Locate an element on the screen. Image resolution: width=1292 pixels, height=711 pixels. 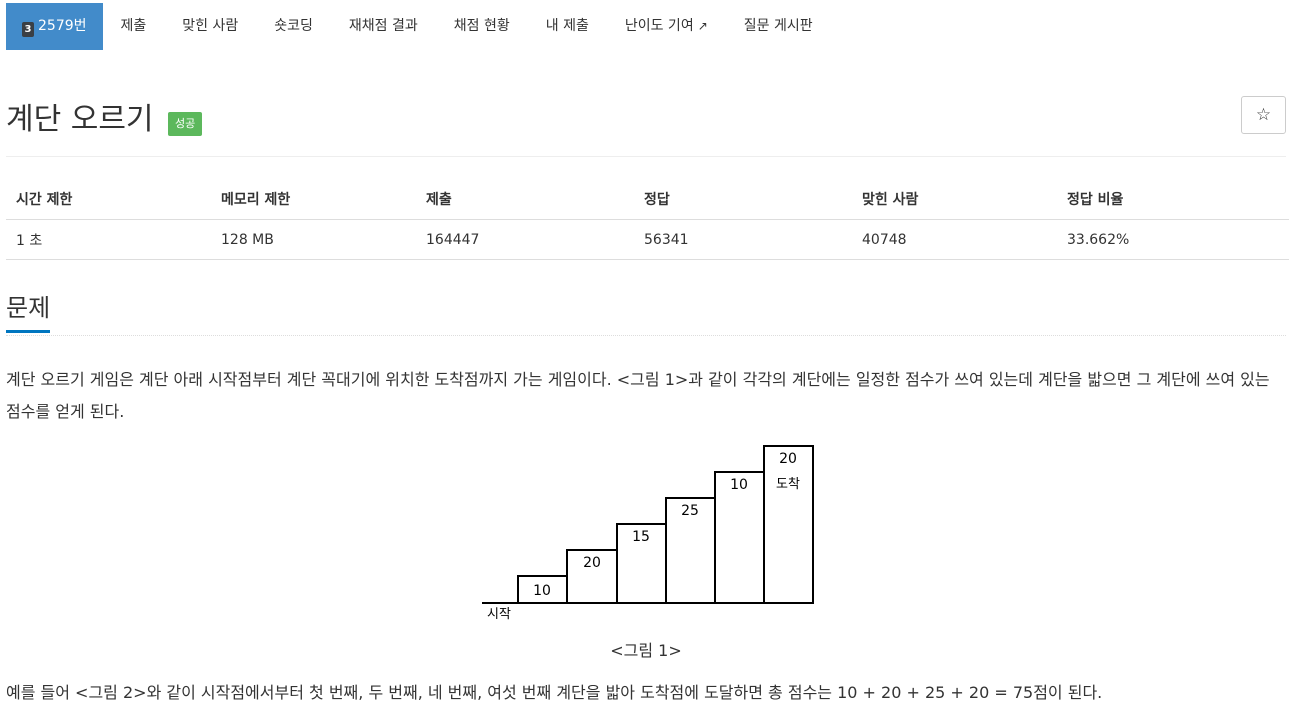
problem-header: 계단 오르기 성공 ☆ is located at coordinates (646, 124).